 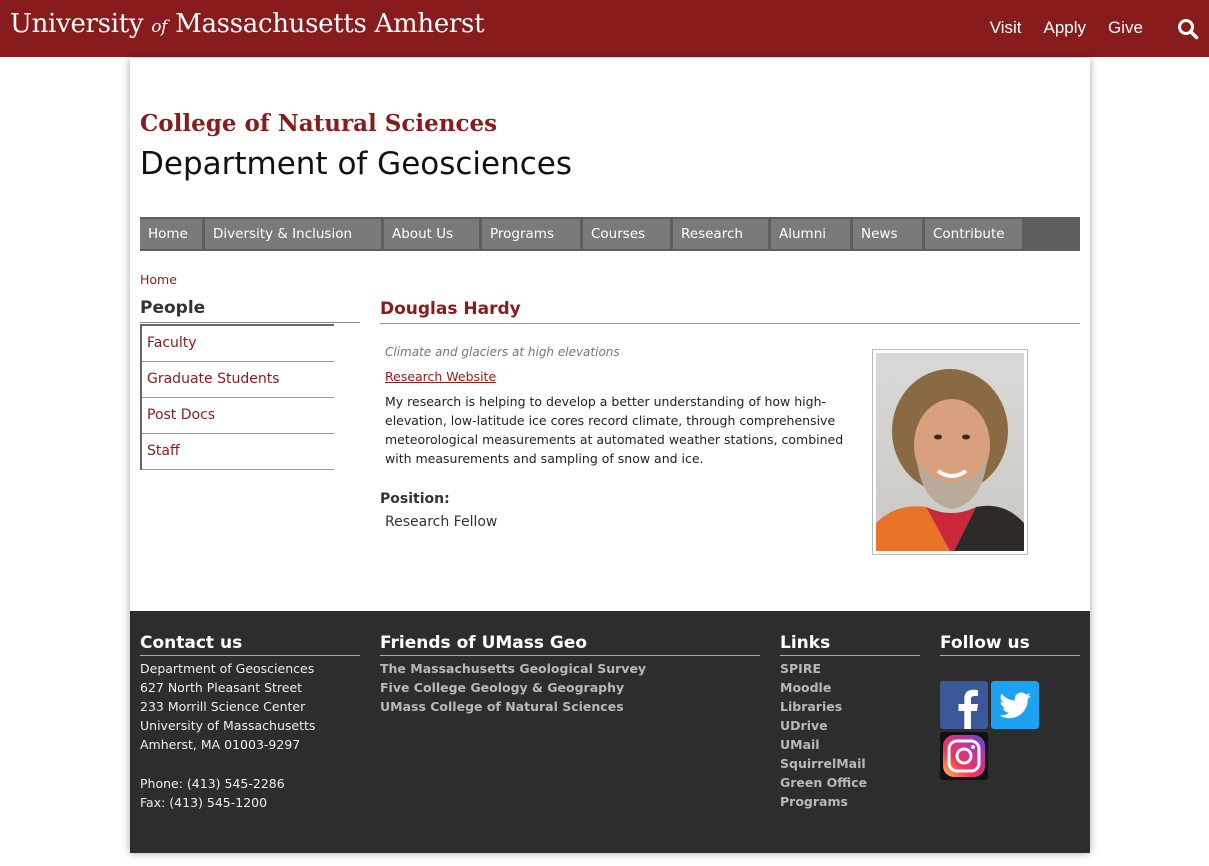 What do you see at coordinates (221, 687) in the screenshot?
I see `contact-line: 627 North Pleasant Street` at bounding box center [221, 687].